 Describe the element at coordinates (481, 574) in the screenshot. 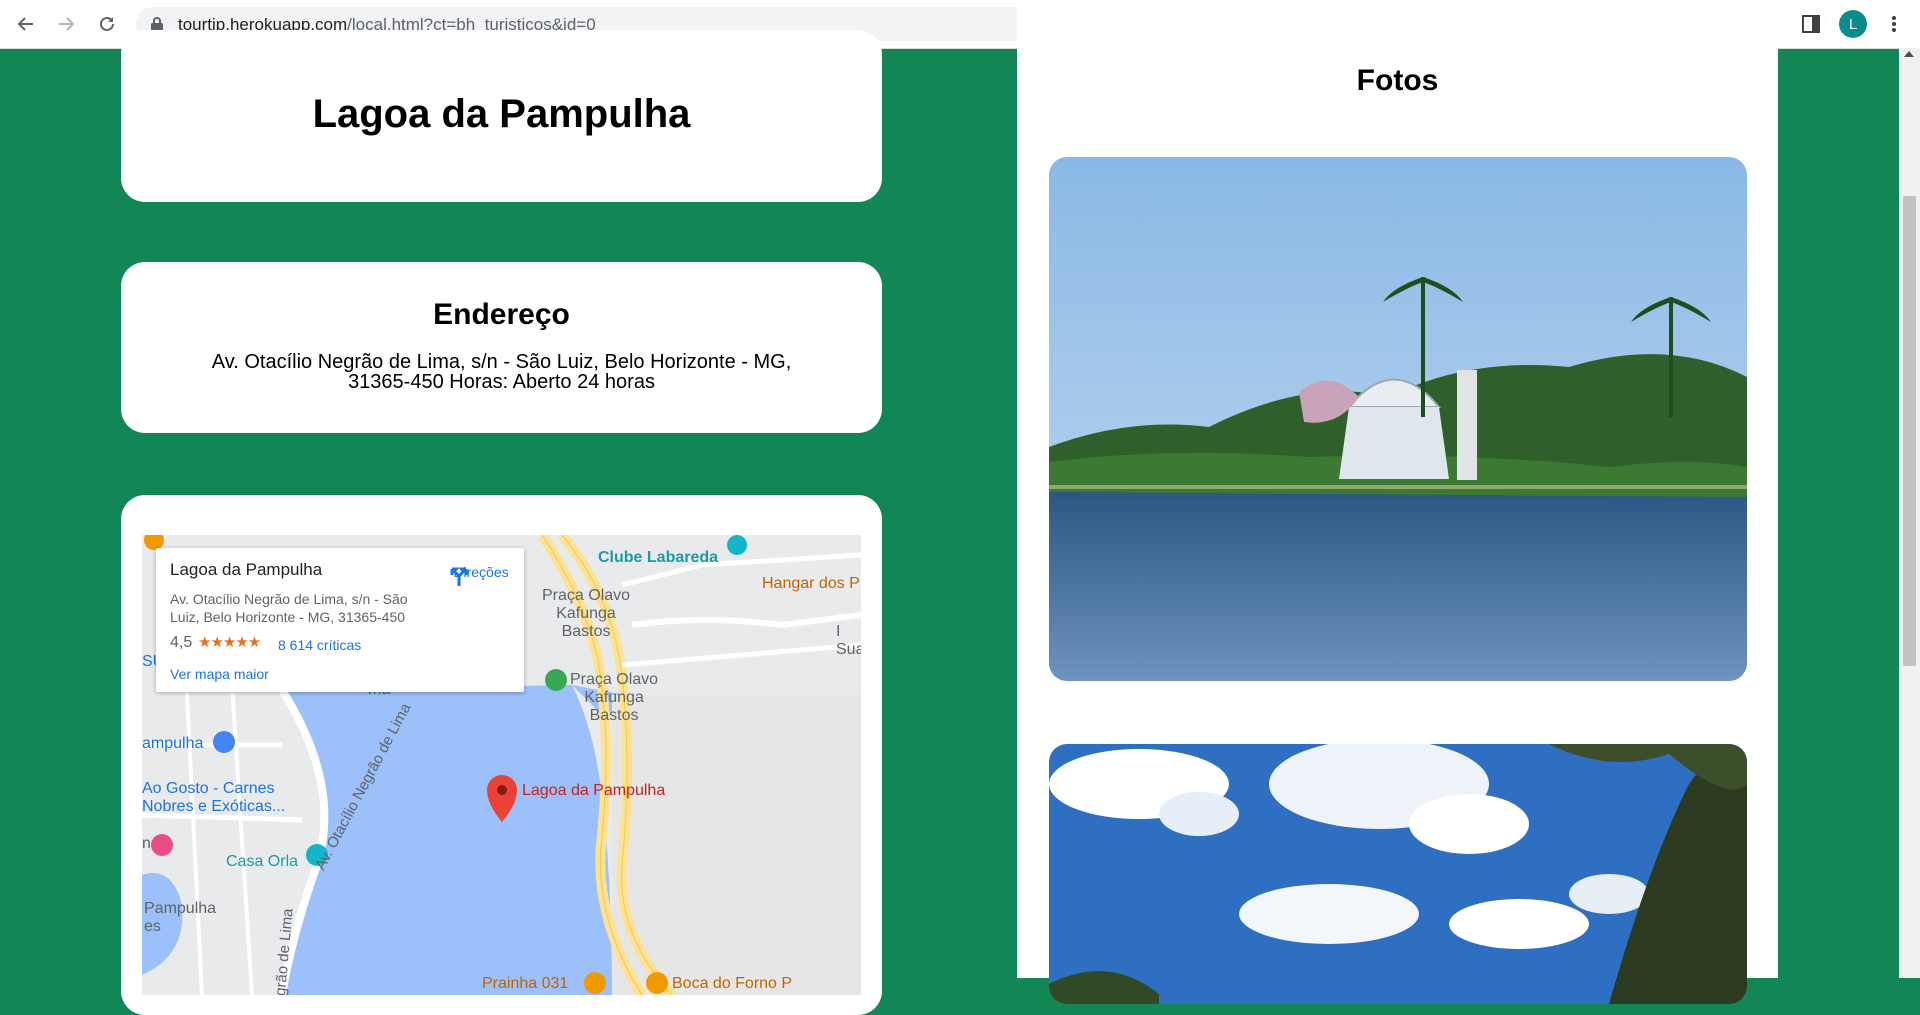

I see `directions-button: Direções` at that location.